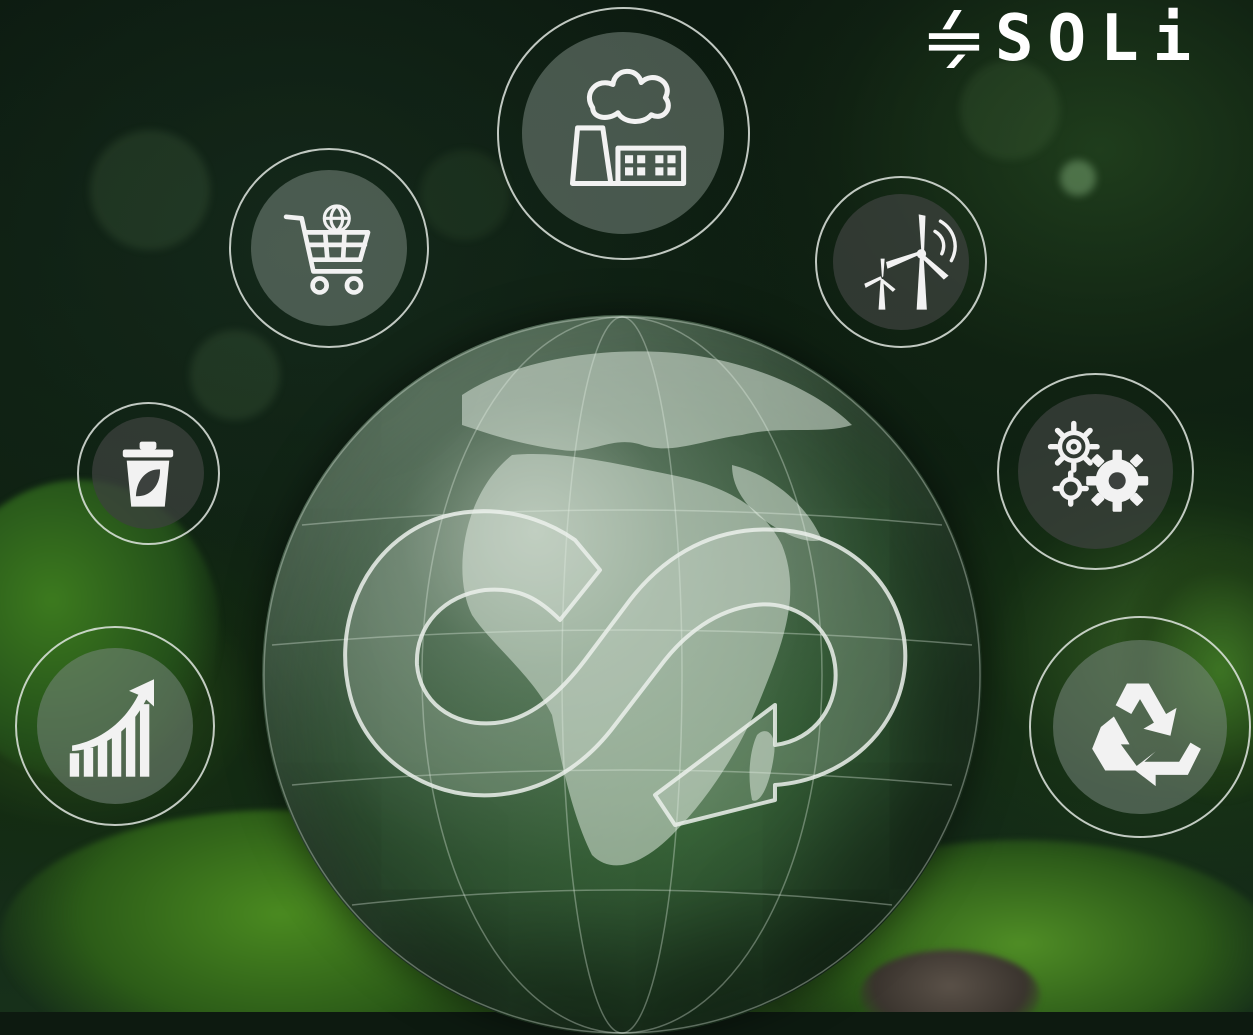 The height and width of the screenshot is (1035, 1253). Describe the element at coordinates (1100, 39) in the screenshot. I see `brand-name: SOLi` at that location.